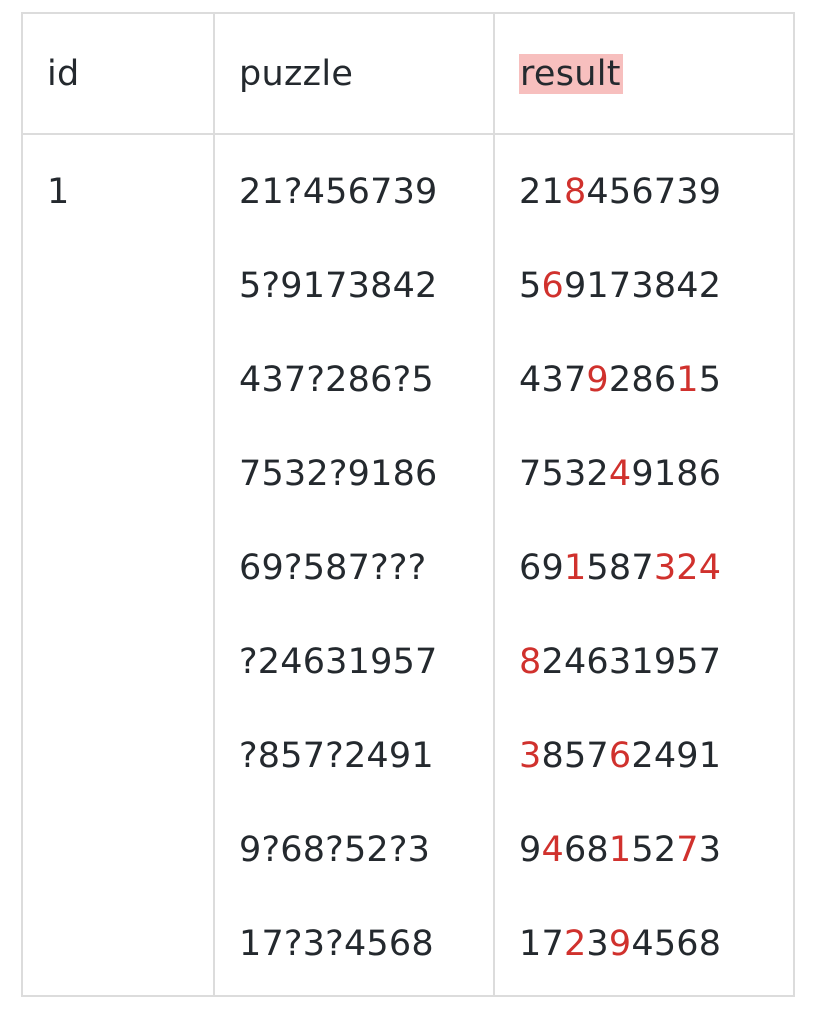 The image size is (820, 1016). What do you see at coordinates (338, 286) in the screenshot?
I see `puzzle-line: 5?9173842` at bounding box center [338, 286].